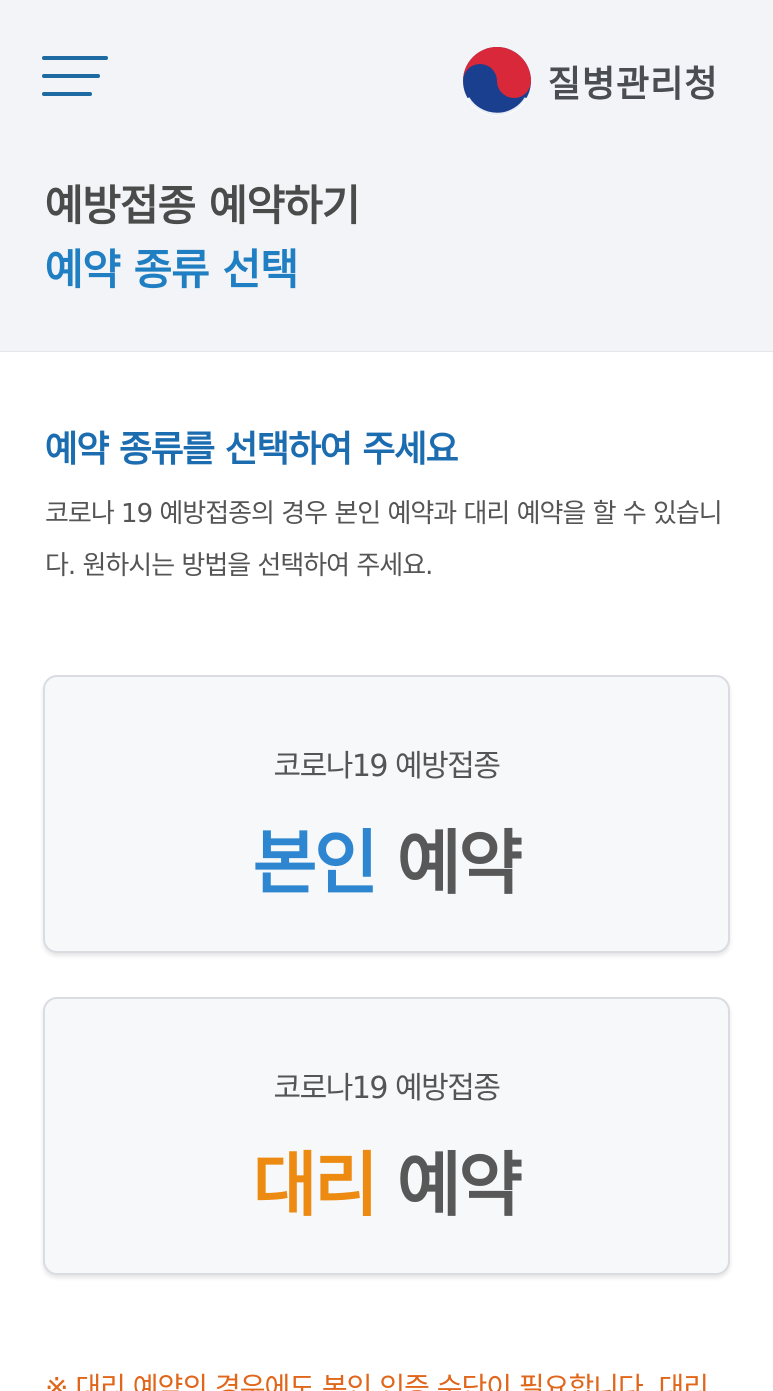 This screenshot has height=1391, width=773. Describe the element at coordinates (316, 863) in the screenshot. I see `card-label-highlight: 본인` at that location.